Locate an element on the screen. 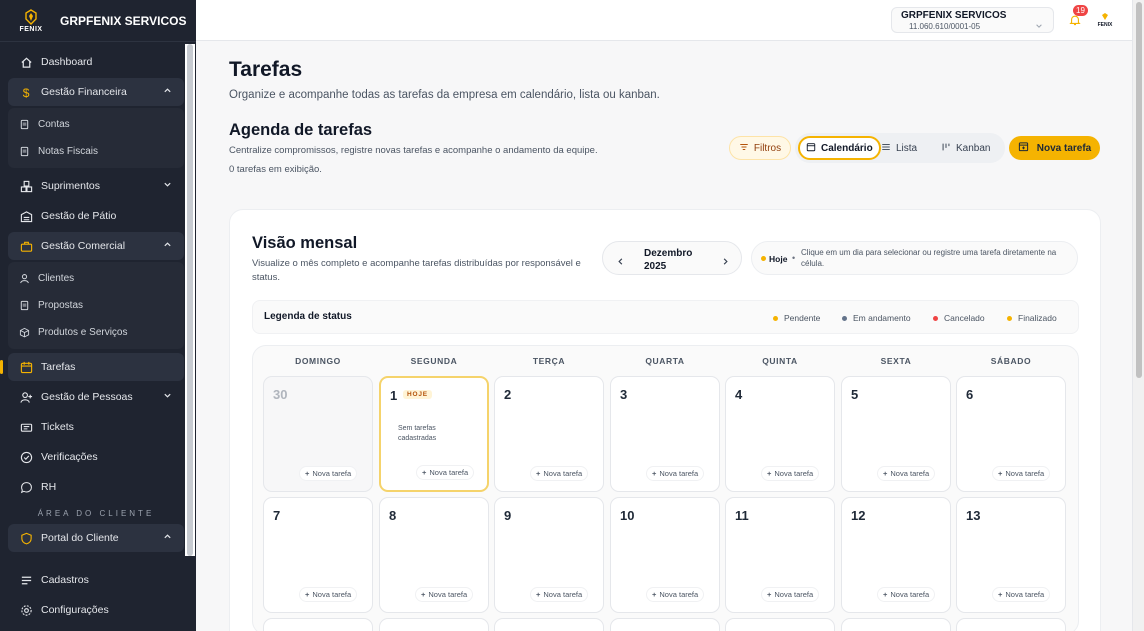 The width and height of the screenshot is (1144, 631). day-cell: 6 + Nova tarefa is located at coordinates (1011, 434).